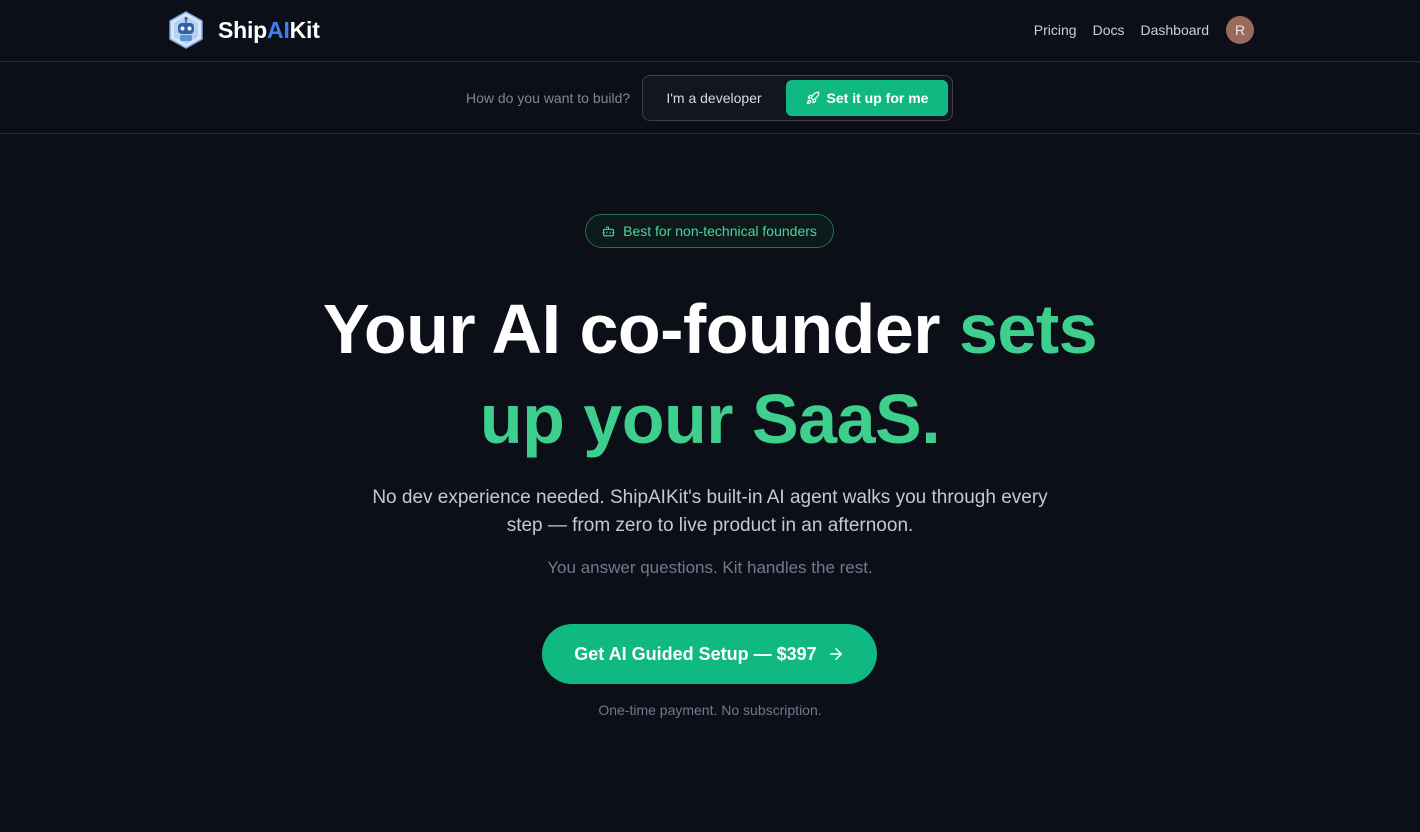  I want to click on developer-mode-label: I'm a developer, so click(714, 98).